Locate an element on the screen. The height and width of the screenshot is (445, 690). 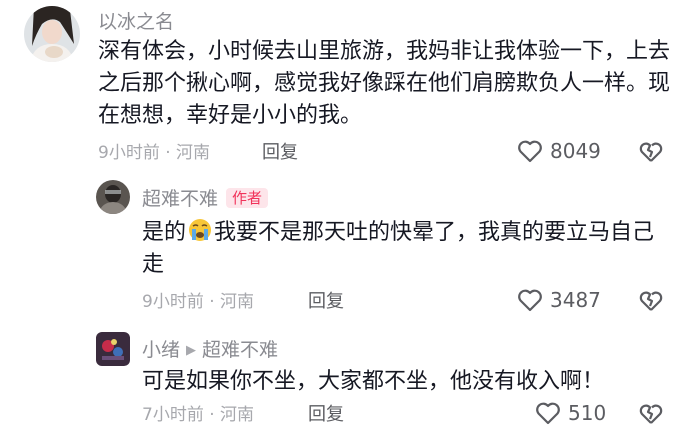
comment-text-part: 是的 is located at coordinates (164, 232).